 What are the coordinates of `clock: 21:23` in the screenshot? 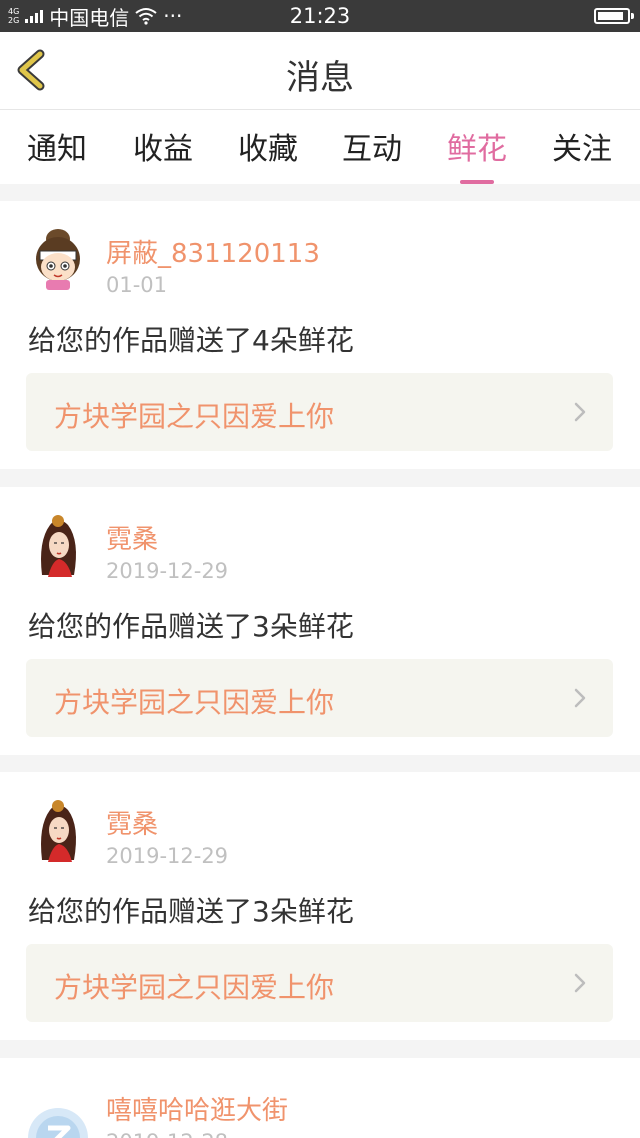 It's located at (320, 16).